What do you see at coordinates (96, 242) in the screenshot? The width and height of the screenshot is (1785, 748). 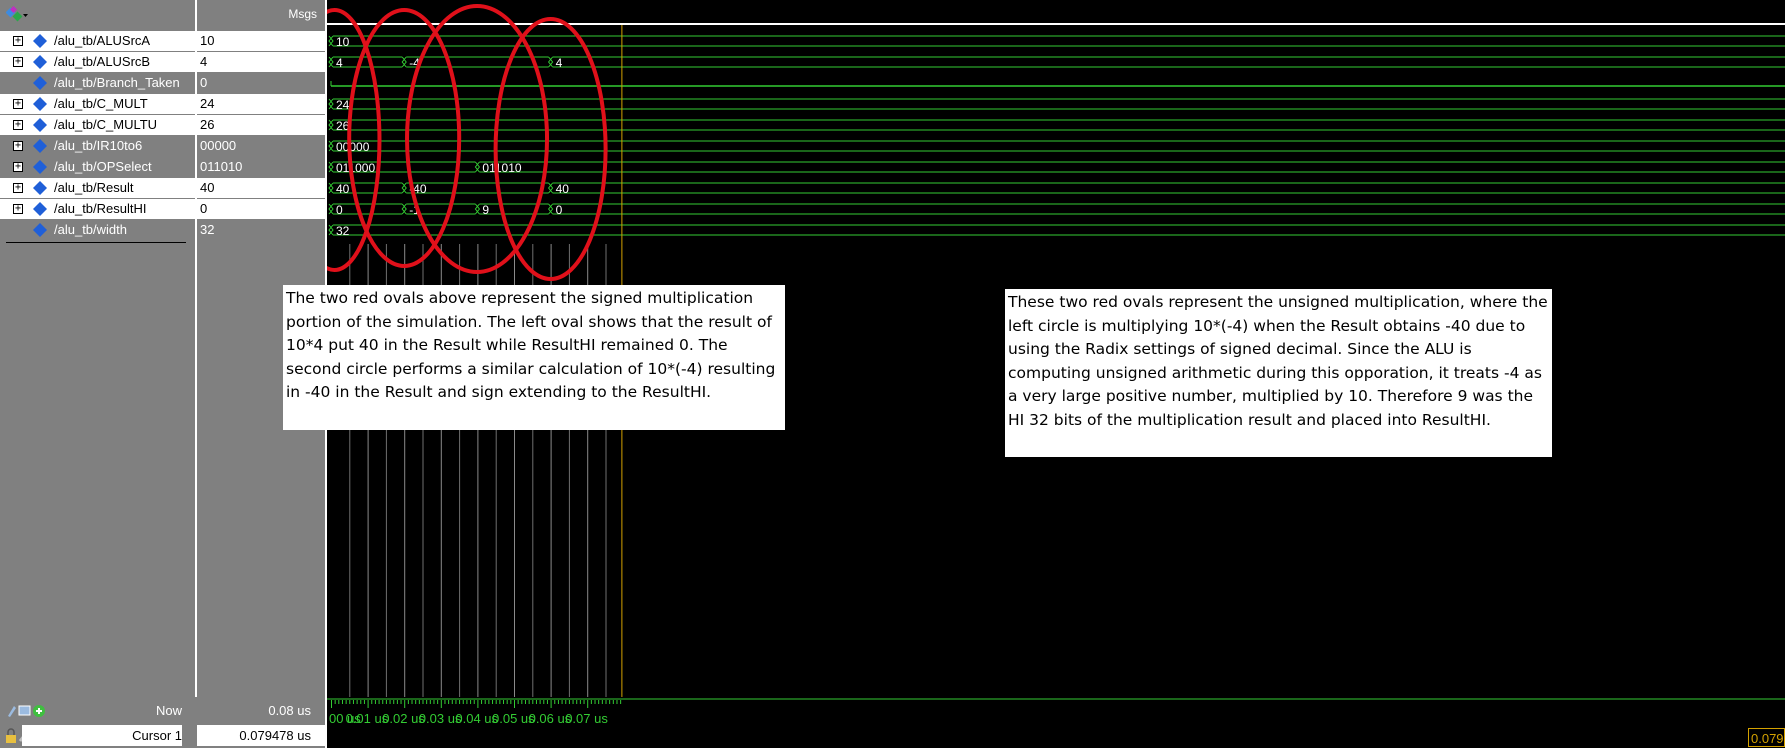 I see `divider` at bounding box center [96, 242].